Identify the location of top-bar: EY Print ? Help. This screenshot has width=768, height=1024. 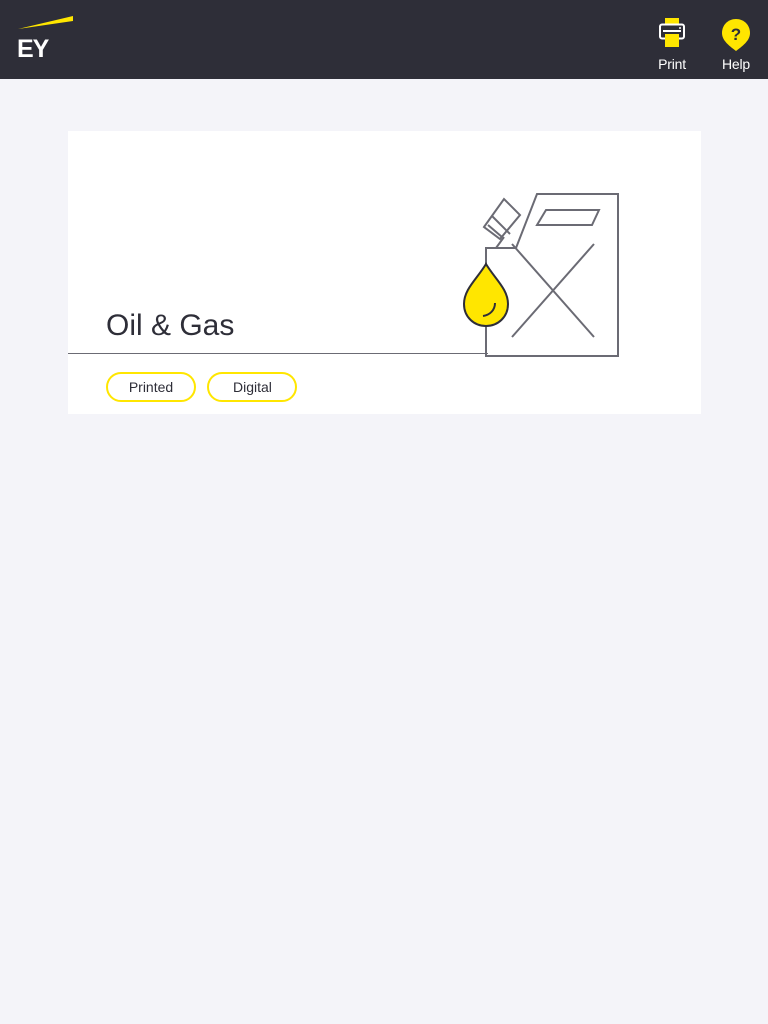
(384, 39).